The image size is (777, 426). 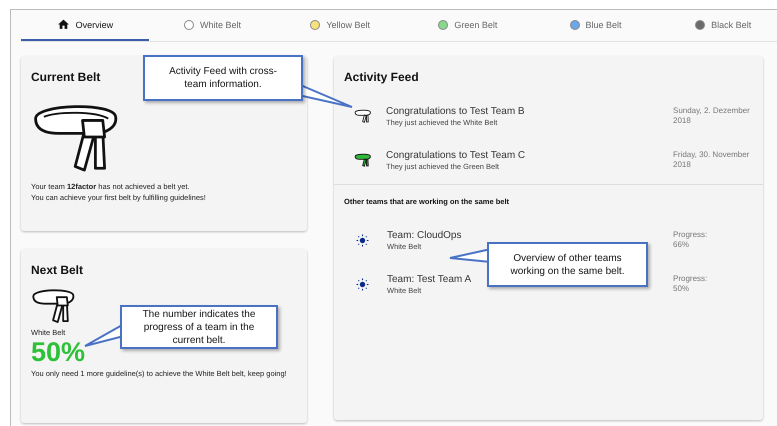 What do you see at coordinates (424, 235) in the screenshot?
I see `team-name: Team: CloudOps` at bounding box center [424, 235].